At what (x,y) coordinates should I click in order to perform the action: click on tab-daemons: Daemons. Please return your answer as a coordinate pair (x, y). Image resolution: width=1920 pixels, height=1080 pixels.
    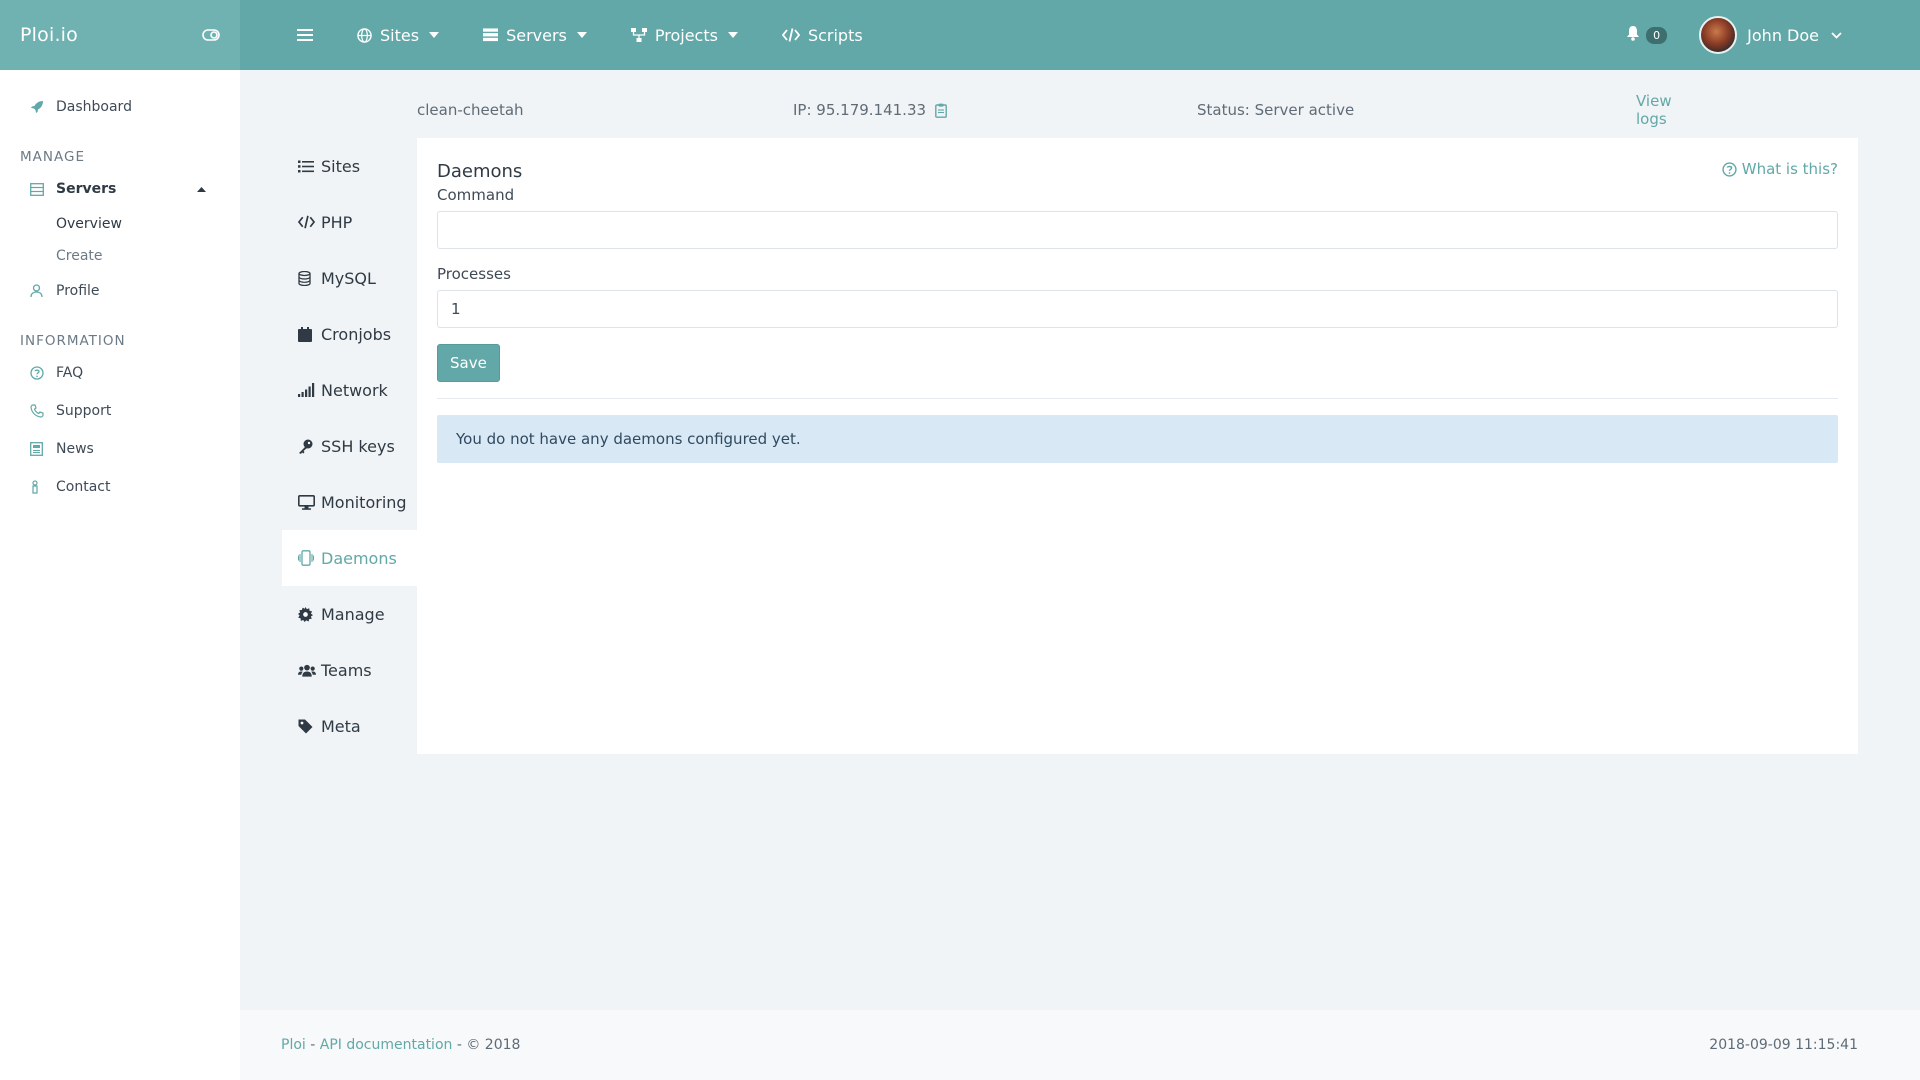
    Looking at the image, I should click on (349, 558).